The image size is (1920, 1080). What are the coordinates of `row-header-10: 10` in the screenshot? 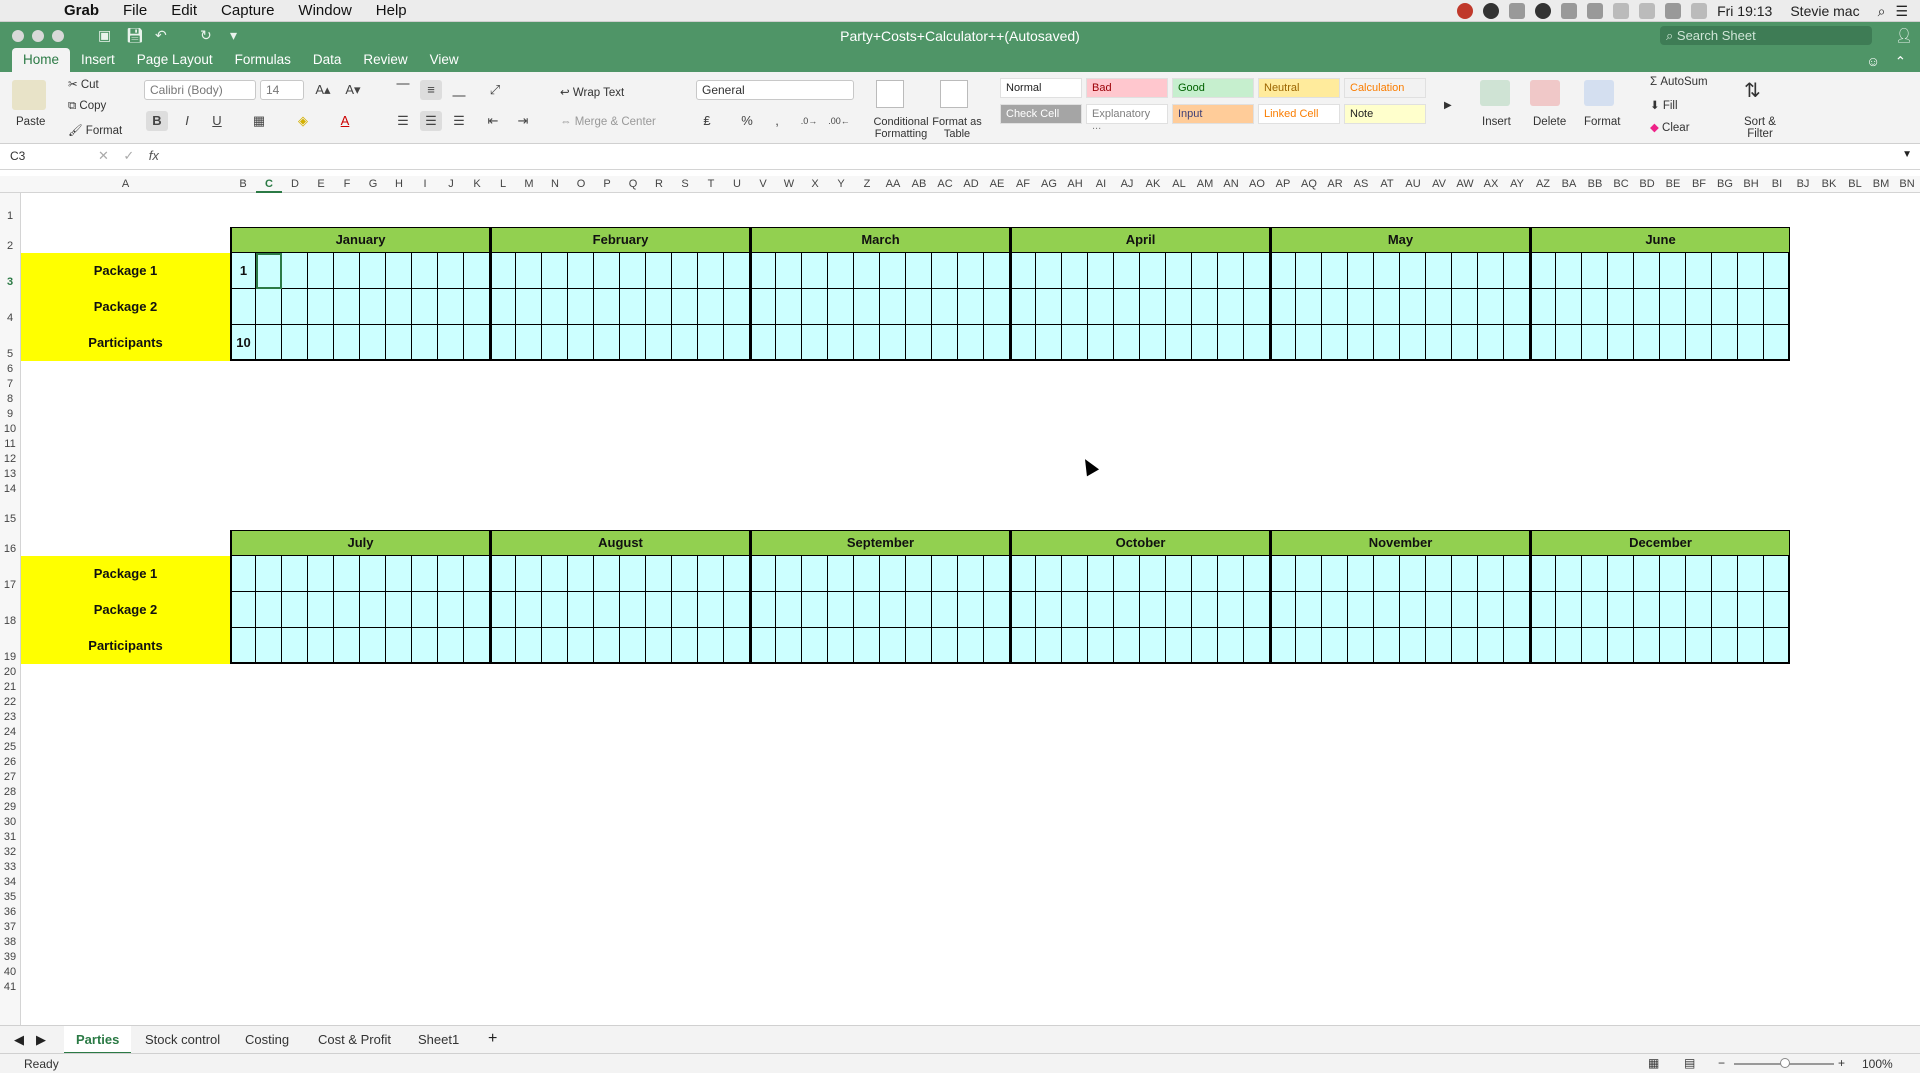 It's located at (10, 429).